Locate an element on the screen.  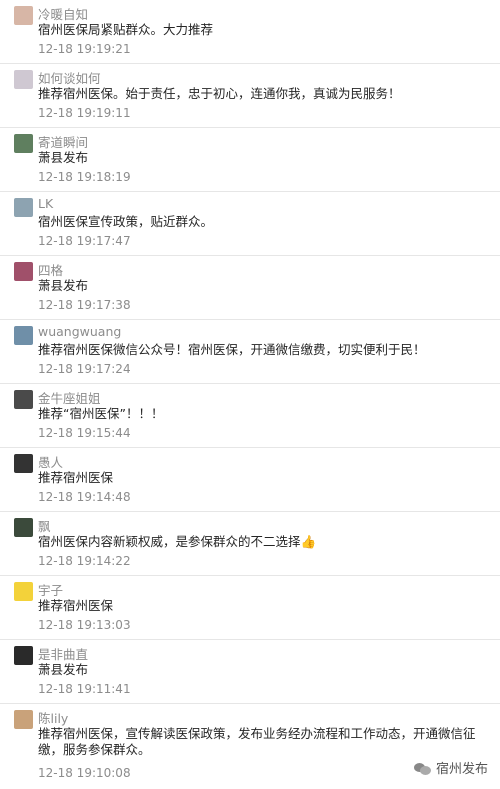
commenter-name: 是非曲直 is located at coordinates (63, 653).